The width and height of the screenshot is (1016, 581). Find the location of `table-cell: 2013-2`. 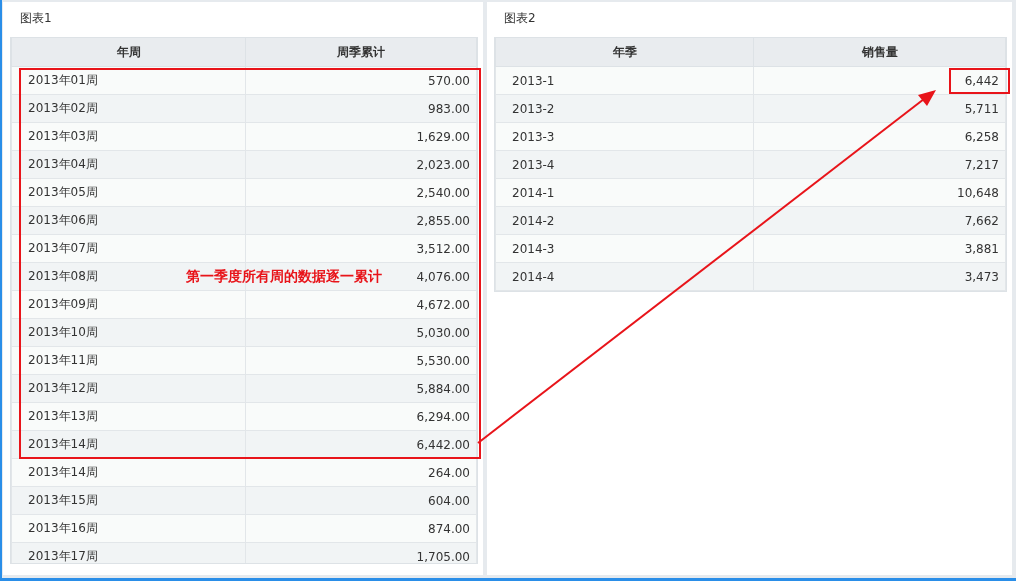

table-cell: 2013-2 is located at coordinates (624, 108).